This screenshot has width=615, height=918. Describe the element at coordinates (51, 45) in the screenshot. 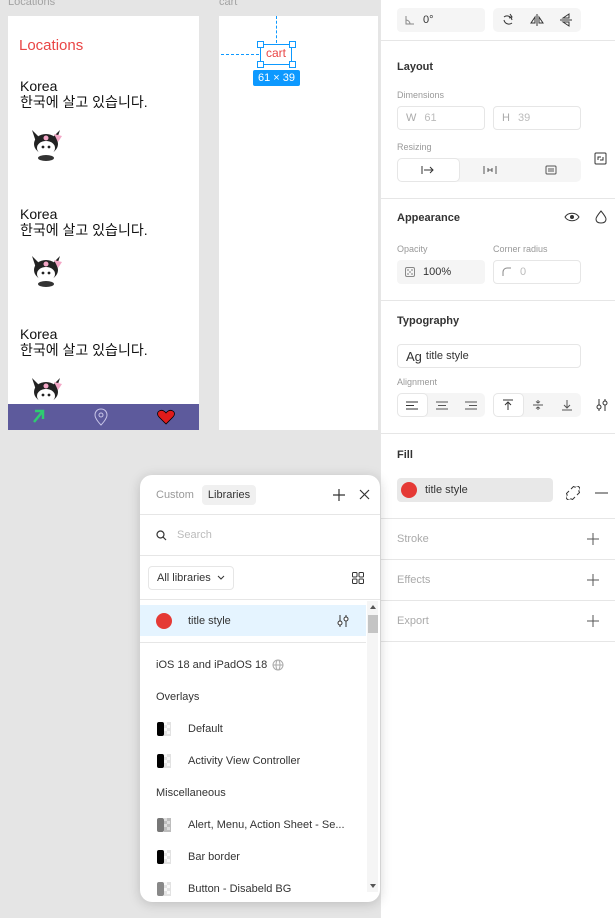

I see `locations-title: Locations` at that location.